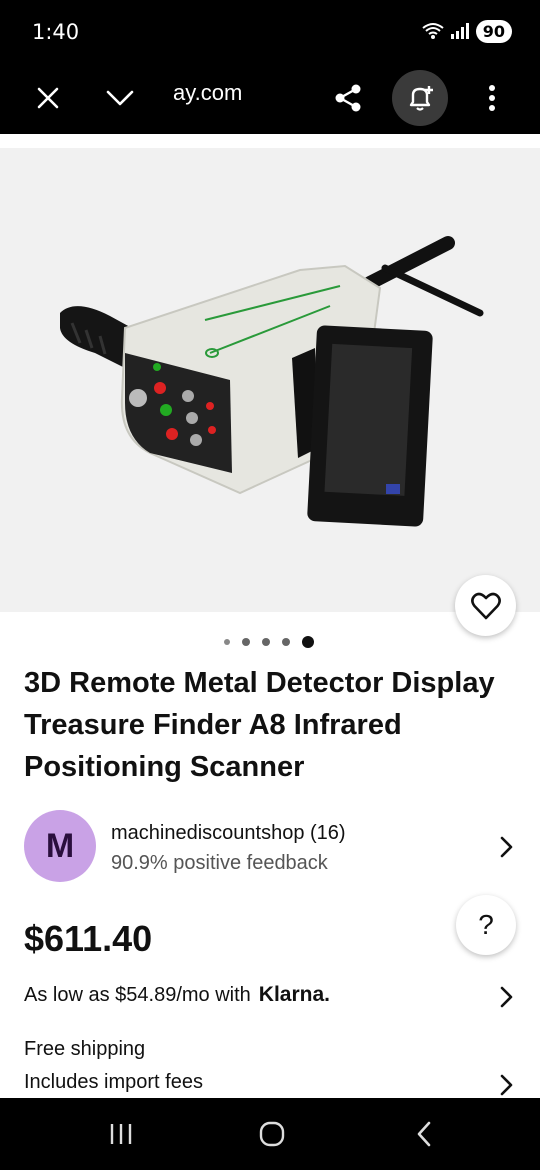 The width and height of the screenshot is (540, 1170). Describe the element at coordinates (486, 925) in the screenshot. I see `help-button: ?` at that location.